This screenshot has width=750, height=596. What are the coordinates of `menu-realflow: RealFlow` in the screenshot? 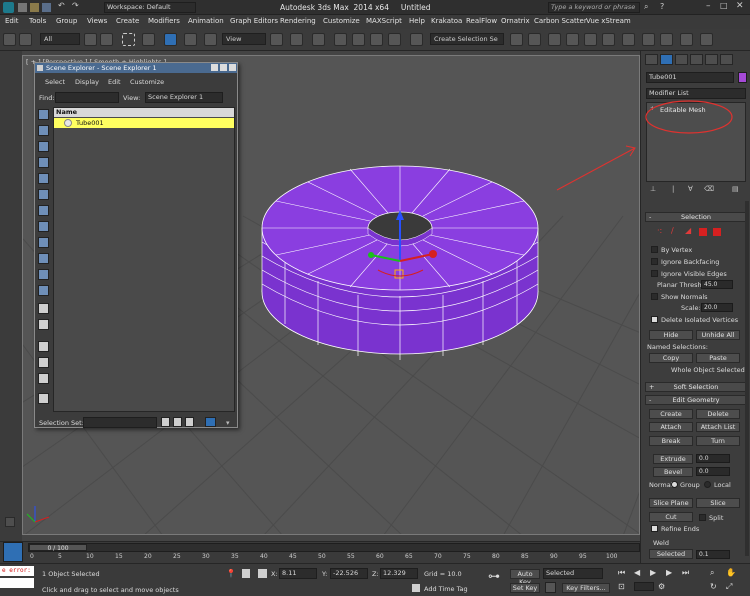 It's located at (481, 21).